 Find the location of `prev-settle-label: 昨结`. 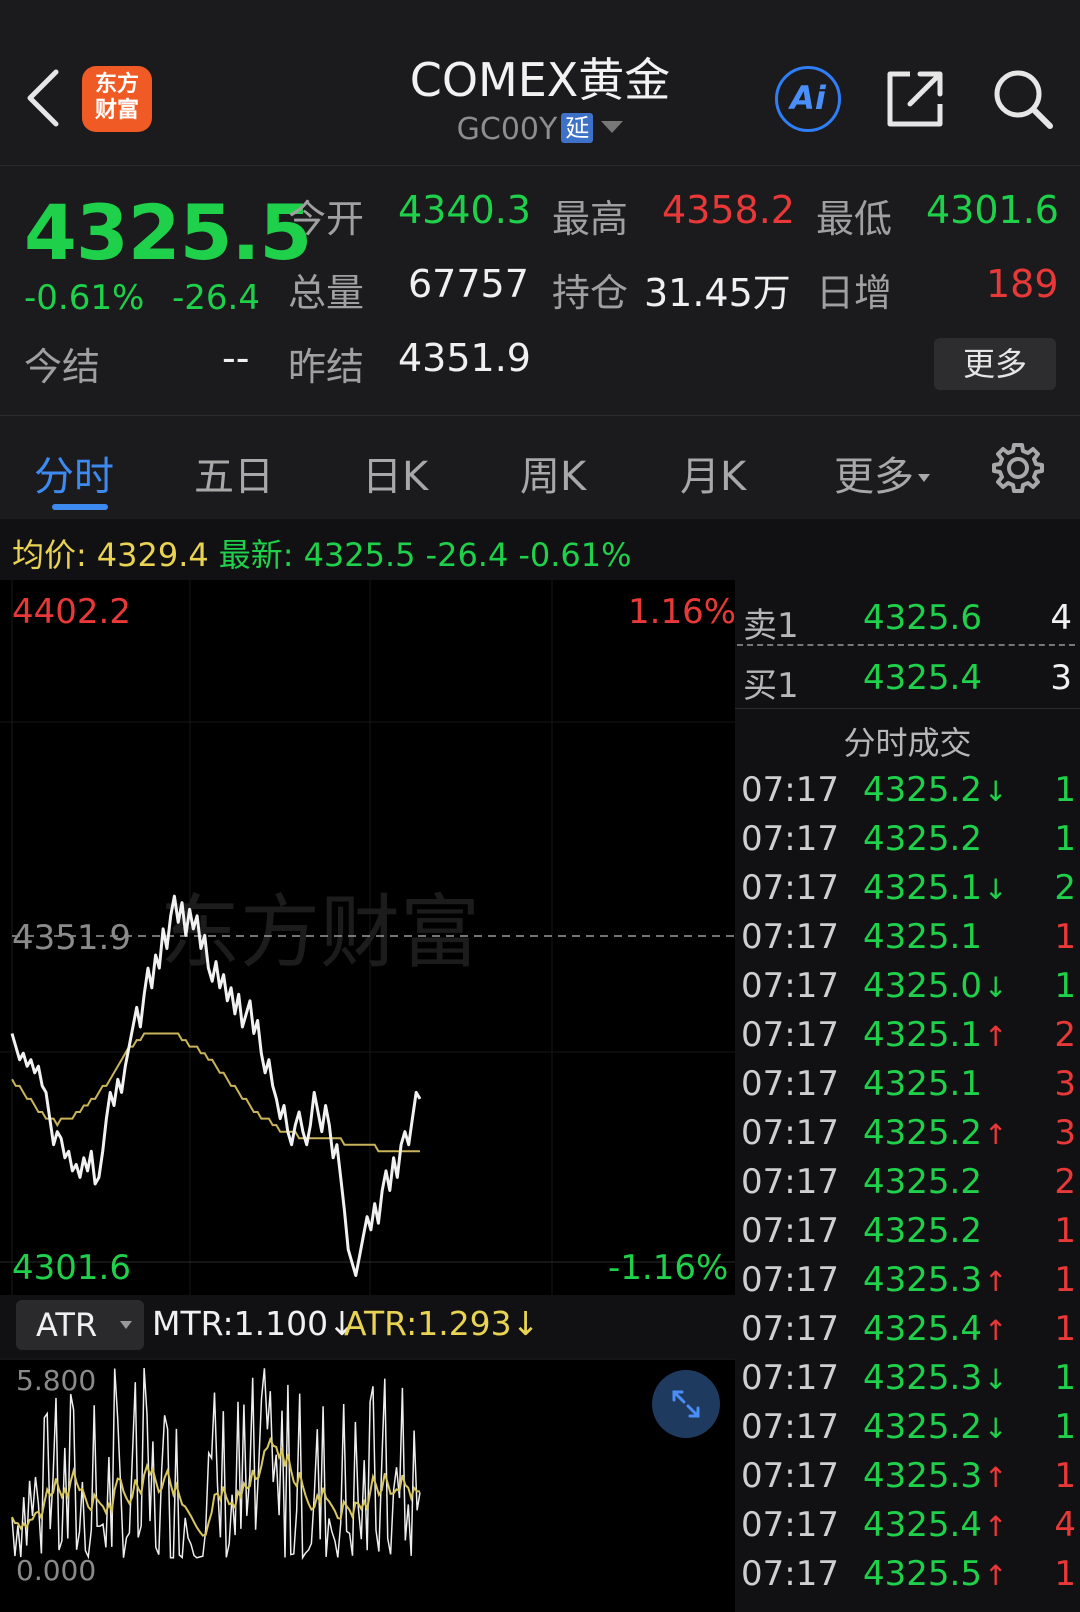

prev-settle-label: 昨结 is located at coordinates (326, 367).